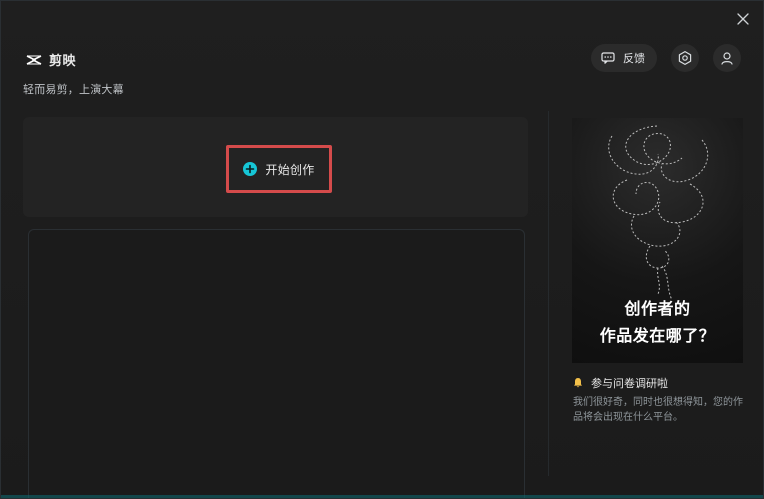  I want to click on settings-icon, so click(685, 58).